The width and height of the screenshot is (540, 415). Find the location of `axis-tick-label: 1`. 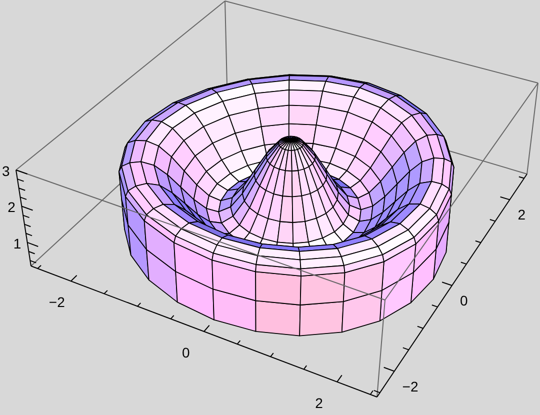

axis-tick-label: 1 is located at coordinates (17, 243).